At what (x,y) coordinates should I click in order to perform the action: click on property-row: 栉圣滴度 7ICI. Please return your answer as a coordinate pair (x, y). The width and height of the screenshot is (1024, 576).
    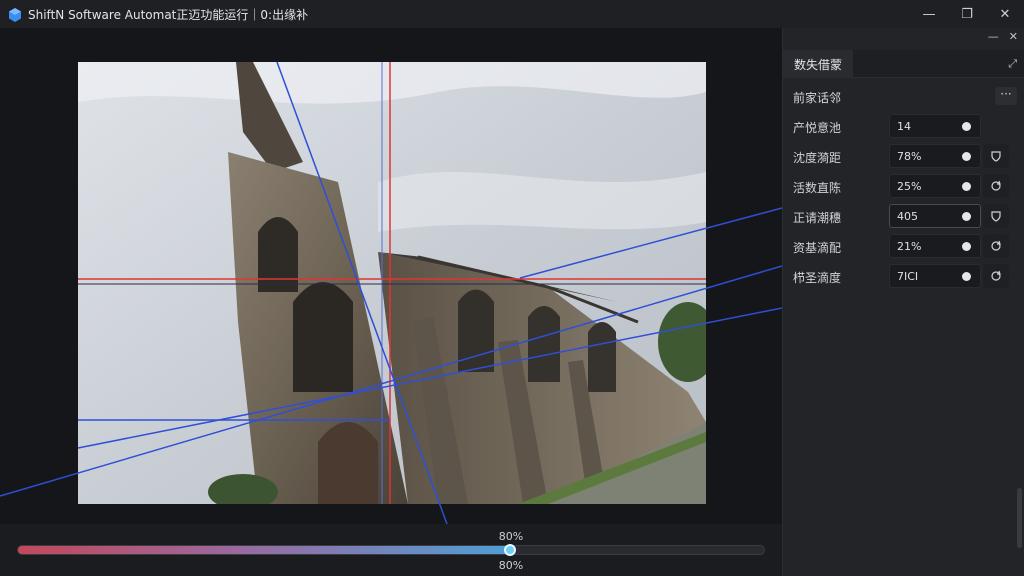
    Looking at the image, I should click on (903, 276).